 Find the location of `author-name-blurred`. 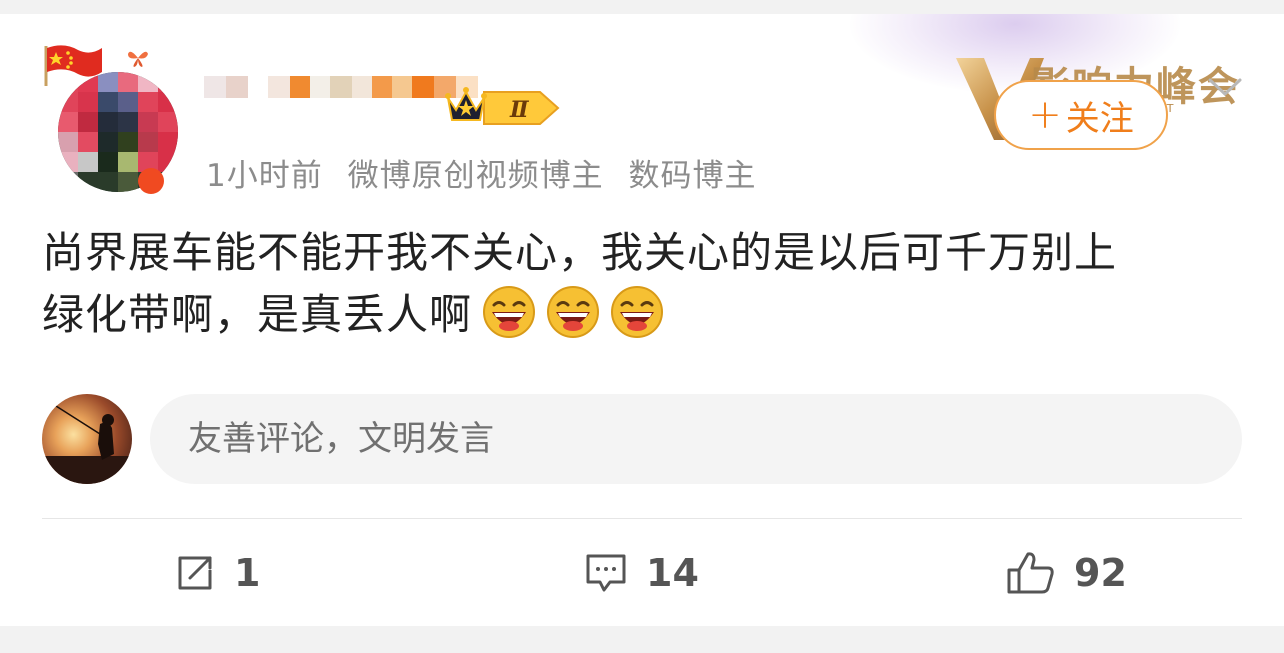

author-name-blurred is located at coordinates (341, 87).